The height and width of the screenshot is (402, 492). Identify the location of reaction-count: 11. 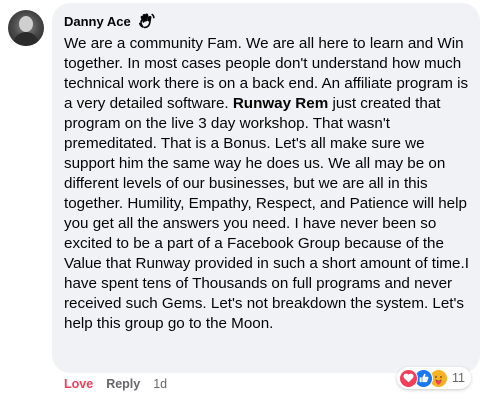
(458, 378).